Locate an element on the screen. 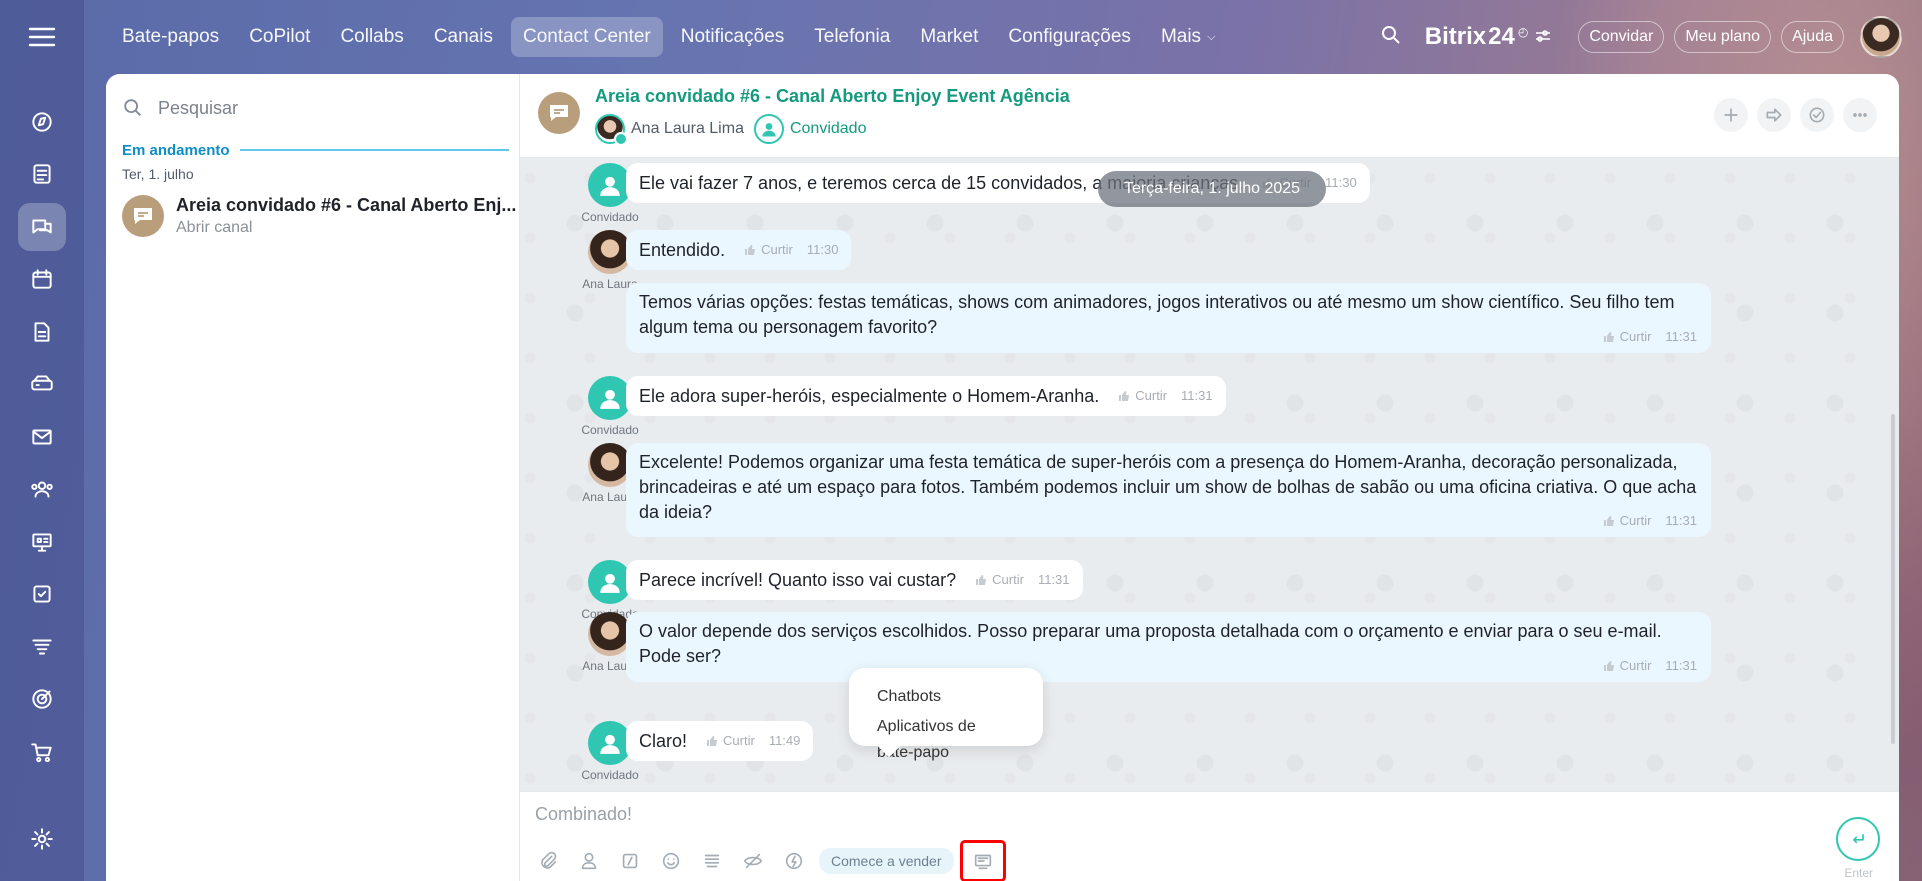 The width and height of the screenshot is (1922, 881). settings-icon is located at coordinates (42, 839).